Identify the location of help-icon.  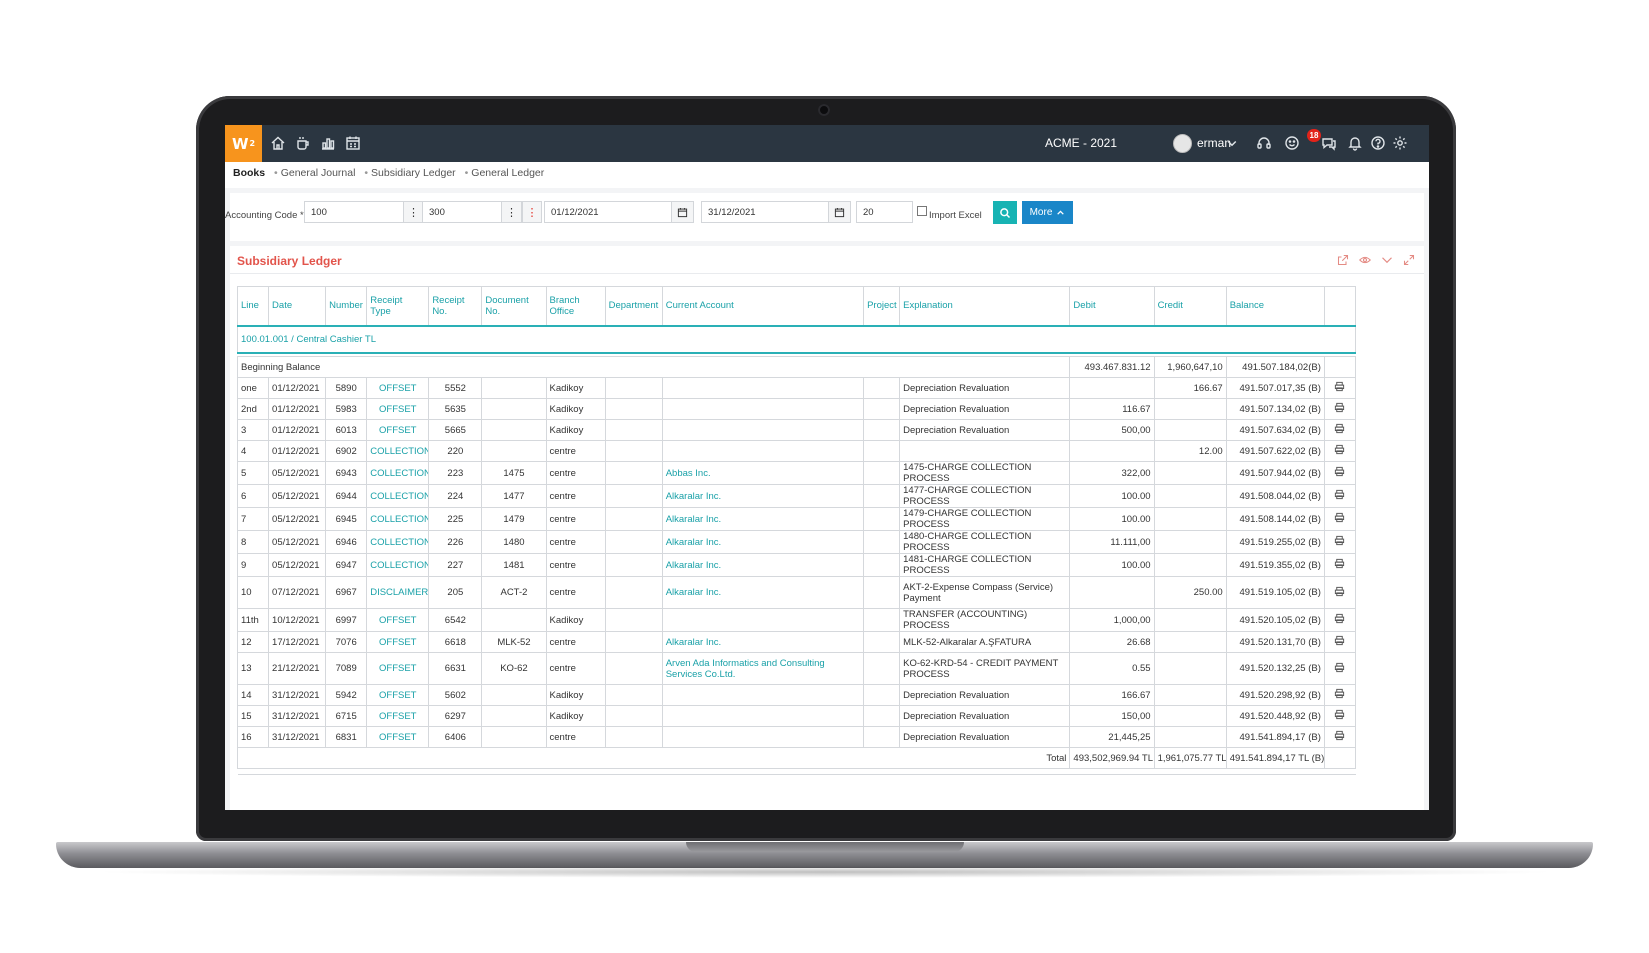
(1378, 143).